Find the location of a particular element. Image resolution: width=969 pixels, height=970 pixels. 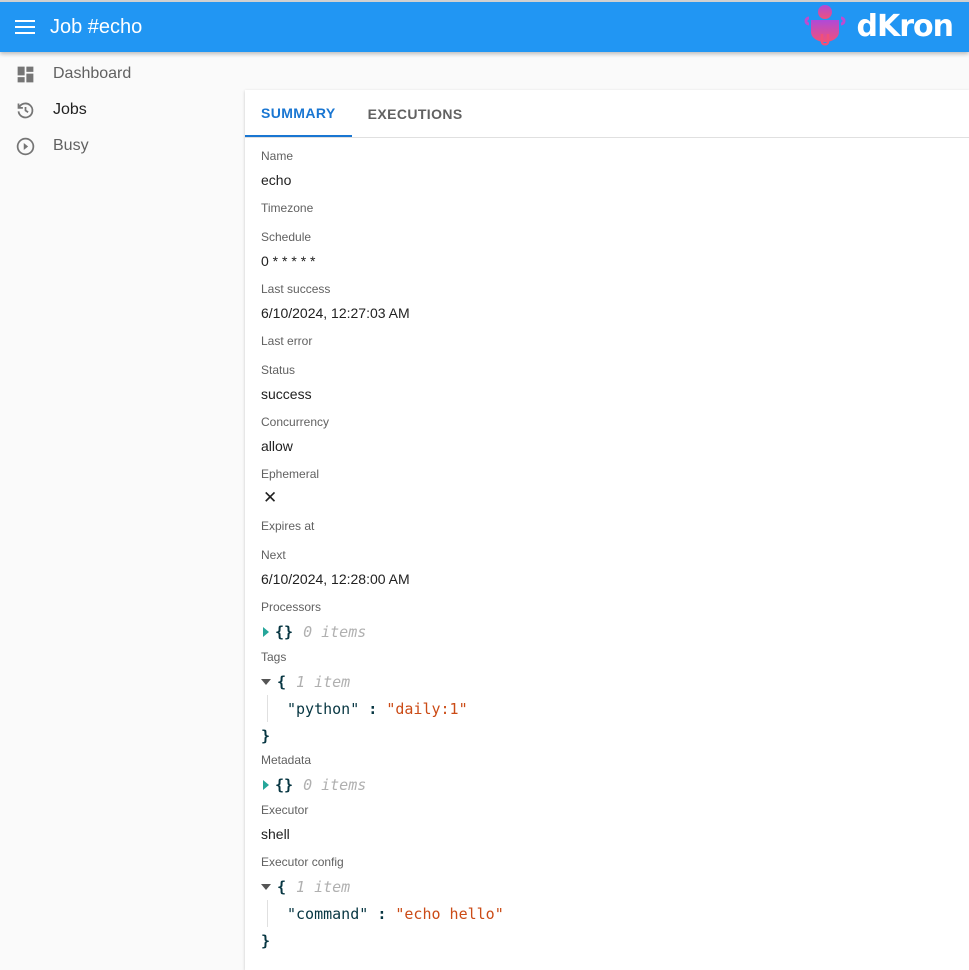

play-circle-icon is located at coordinates (25, 146).